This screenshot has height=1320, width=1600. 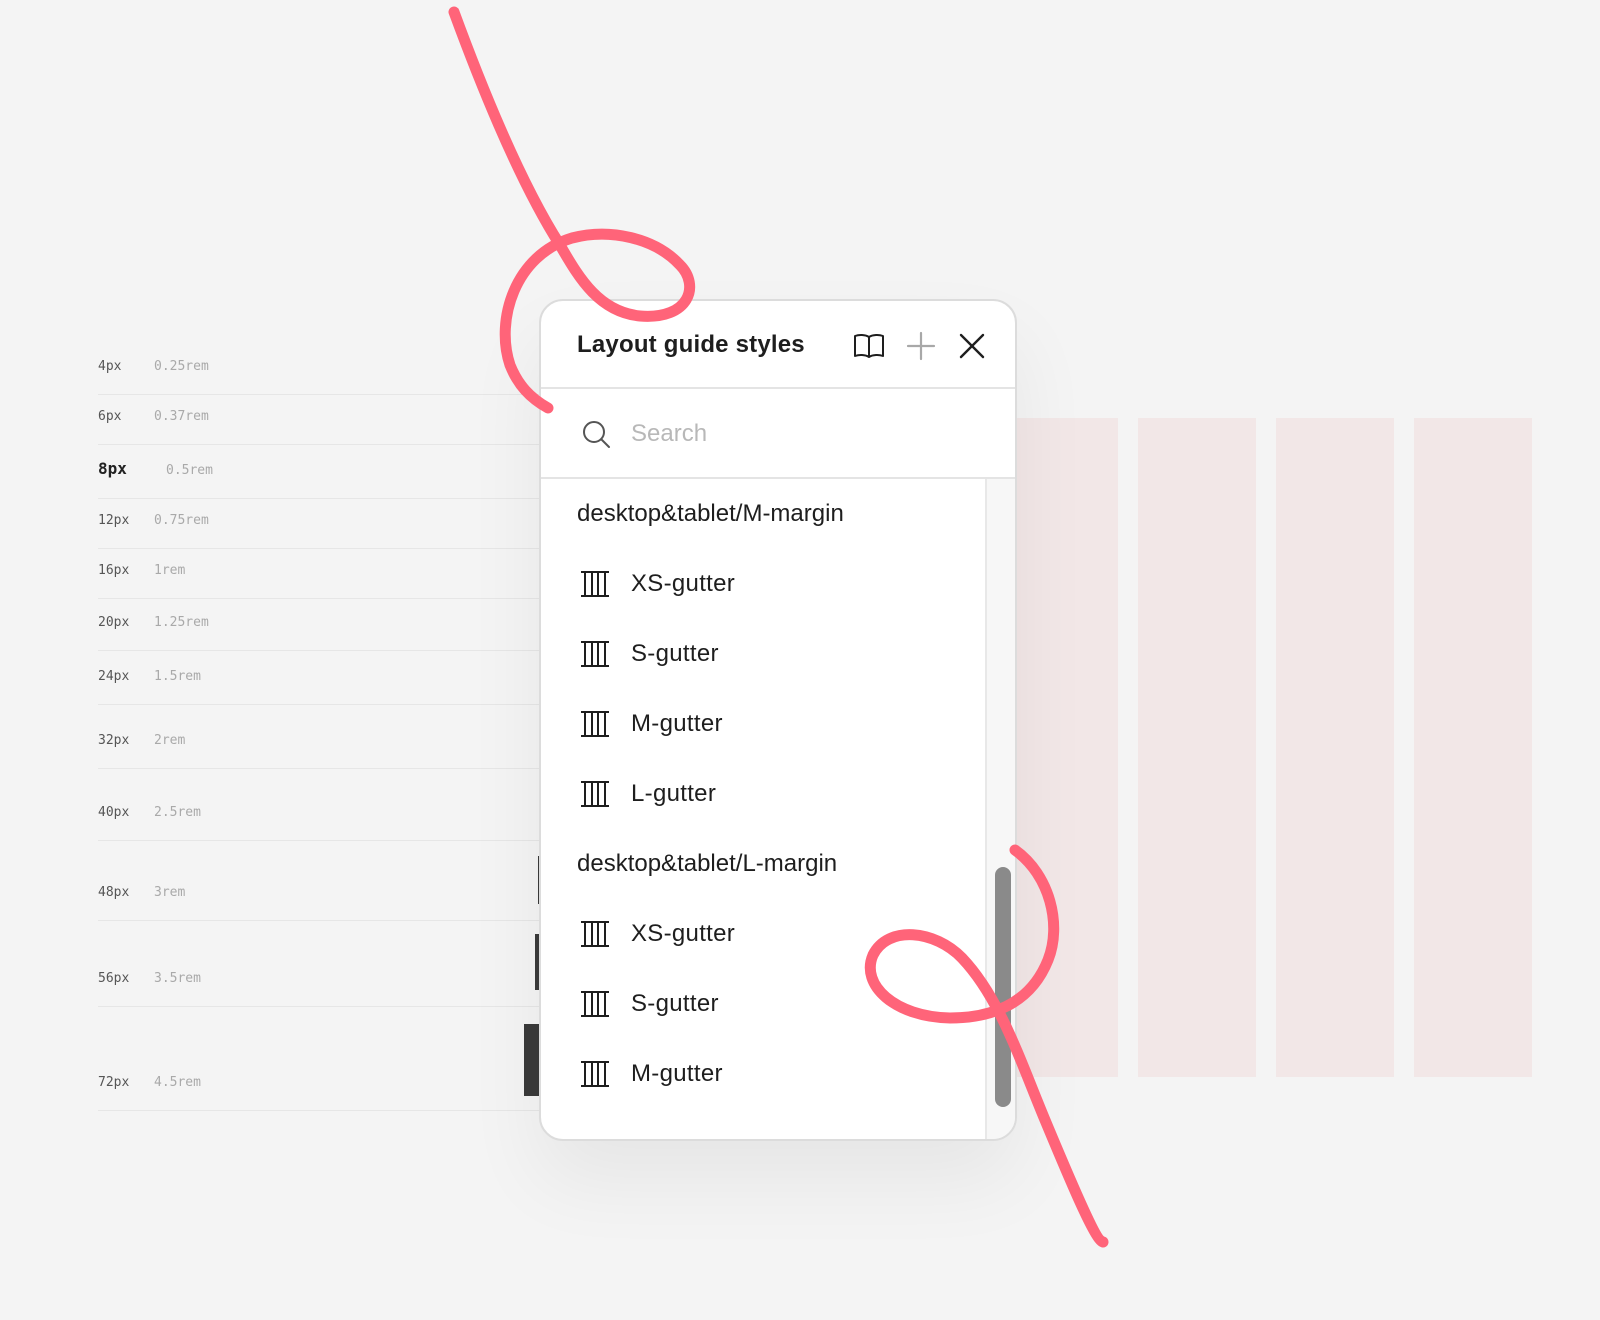 What do you see at coordinates (674, 793) in the screenshot?
I see `layout-guide-item-label: L-gutter` at bounding box center [674, 793].